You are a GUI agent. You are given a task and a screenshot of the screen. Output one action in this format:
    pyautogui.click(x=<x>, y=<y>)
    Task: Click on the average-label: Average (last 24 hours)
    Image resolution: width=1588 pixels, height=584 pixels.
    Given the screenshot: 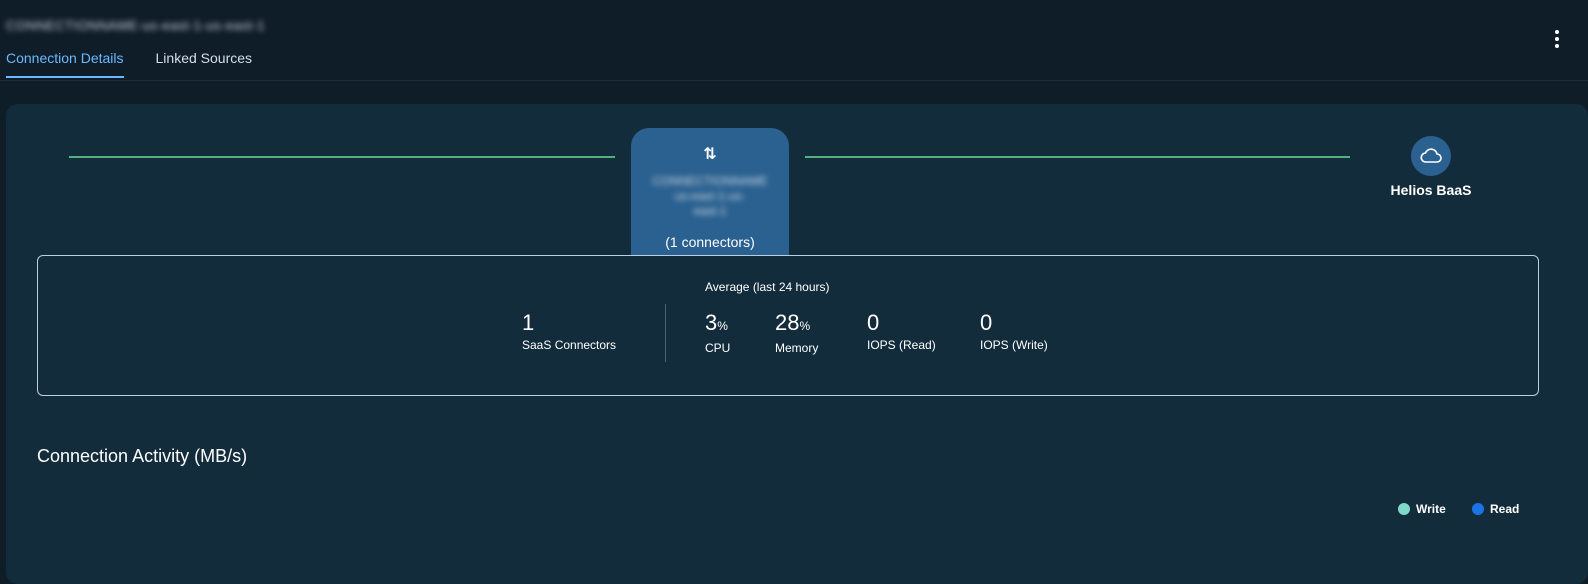 What is the action you would take?
    pyautogui.click(x=767, y=287)
    